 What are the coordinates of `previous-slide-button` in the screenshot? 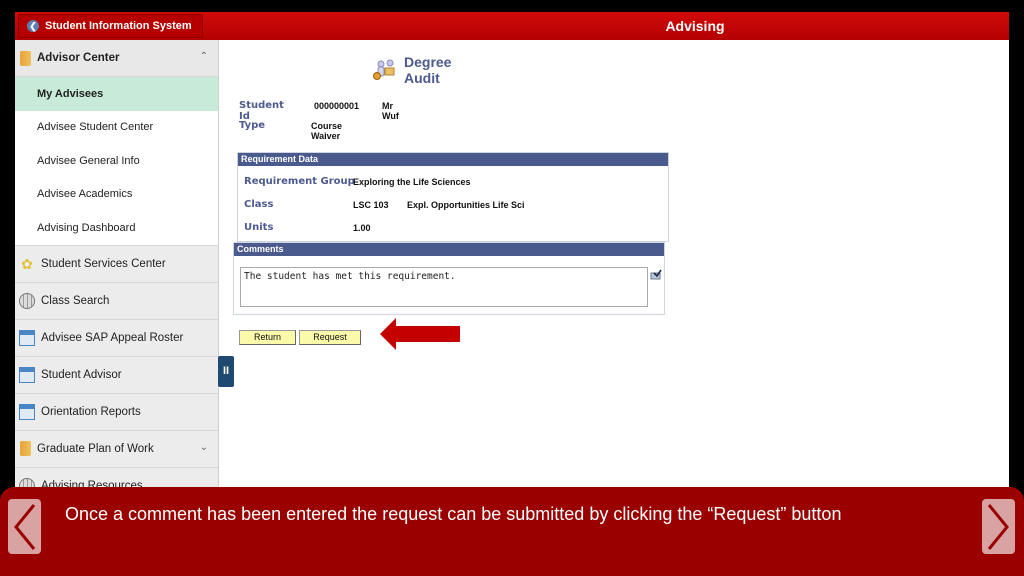 It's located at (24, 526).